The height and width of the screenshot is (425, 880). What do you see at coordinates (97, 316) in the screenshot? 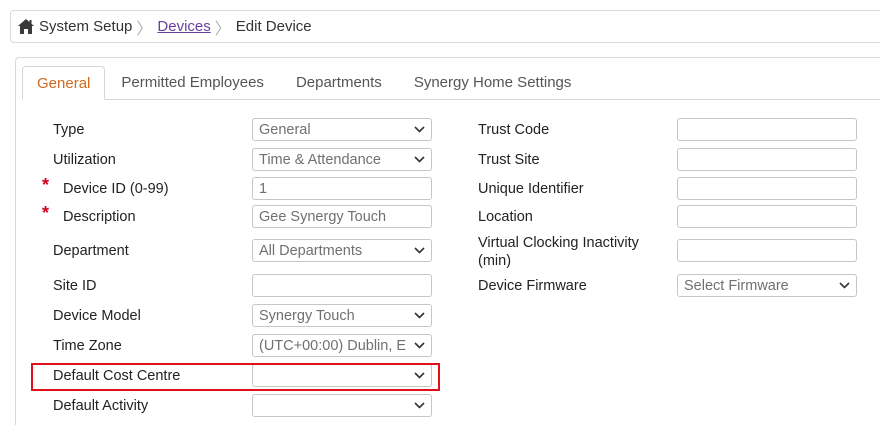
I see `device-model-label: Device Model` at bounding box center [97, 316].